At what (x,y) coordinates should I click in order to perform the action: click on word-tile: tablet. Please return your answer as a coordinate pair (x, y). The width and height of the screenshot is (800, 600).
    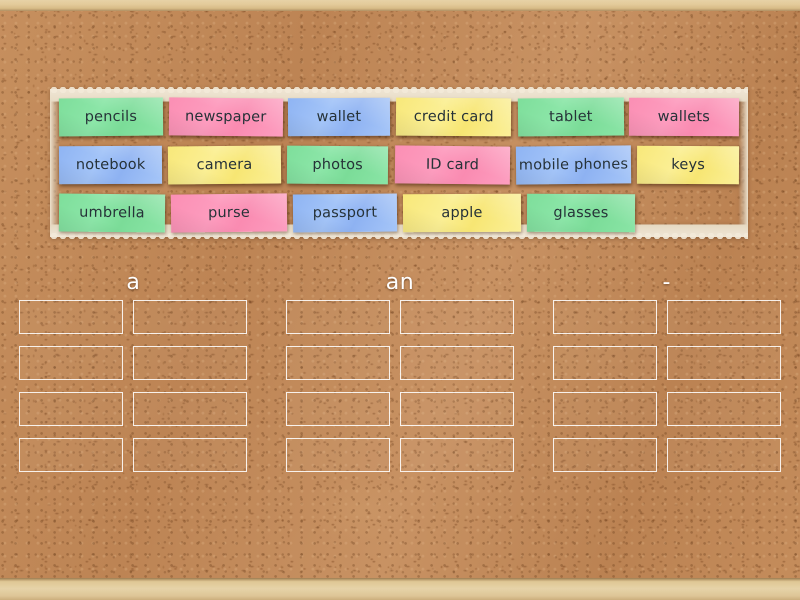
    Looking at the image, I should click on (570, 117).